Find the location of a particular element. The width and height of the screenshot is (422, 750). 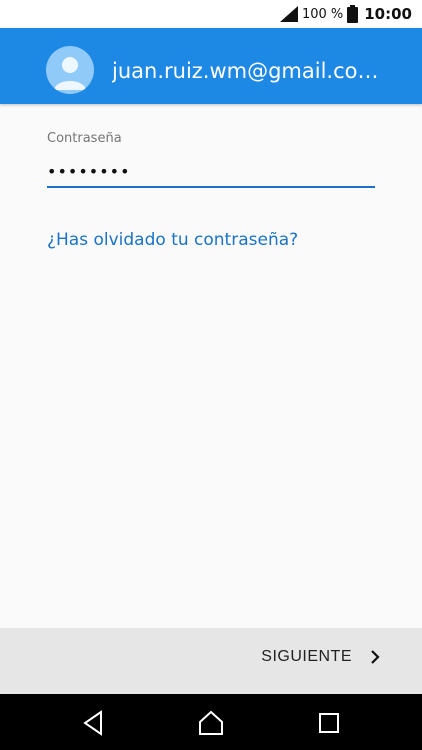

battery-icon is located at coordinates (353, 14).